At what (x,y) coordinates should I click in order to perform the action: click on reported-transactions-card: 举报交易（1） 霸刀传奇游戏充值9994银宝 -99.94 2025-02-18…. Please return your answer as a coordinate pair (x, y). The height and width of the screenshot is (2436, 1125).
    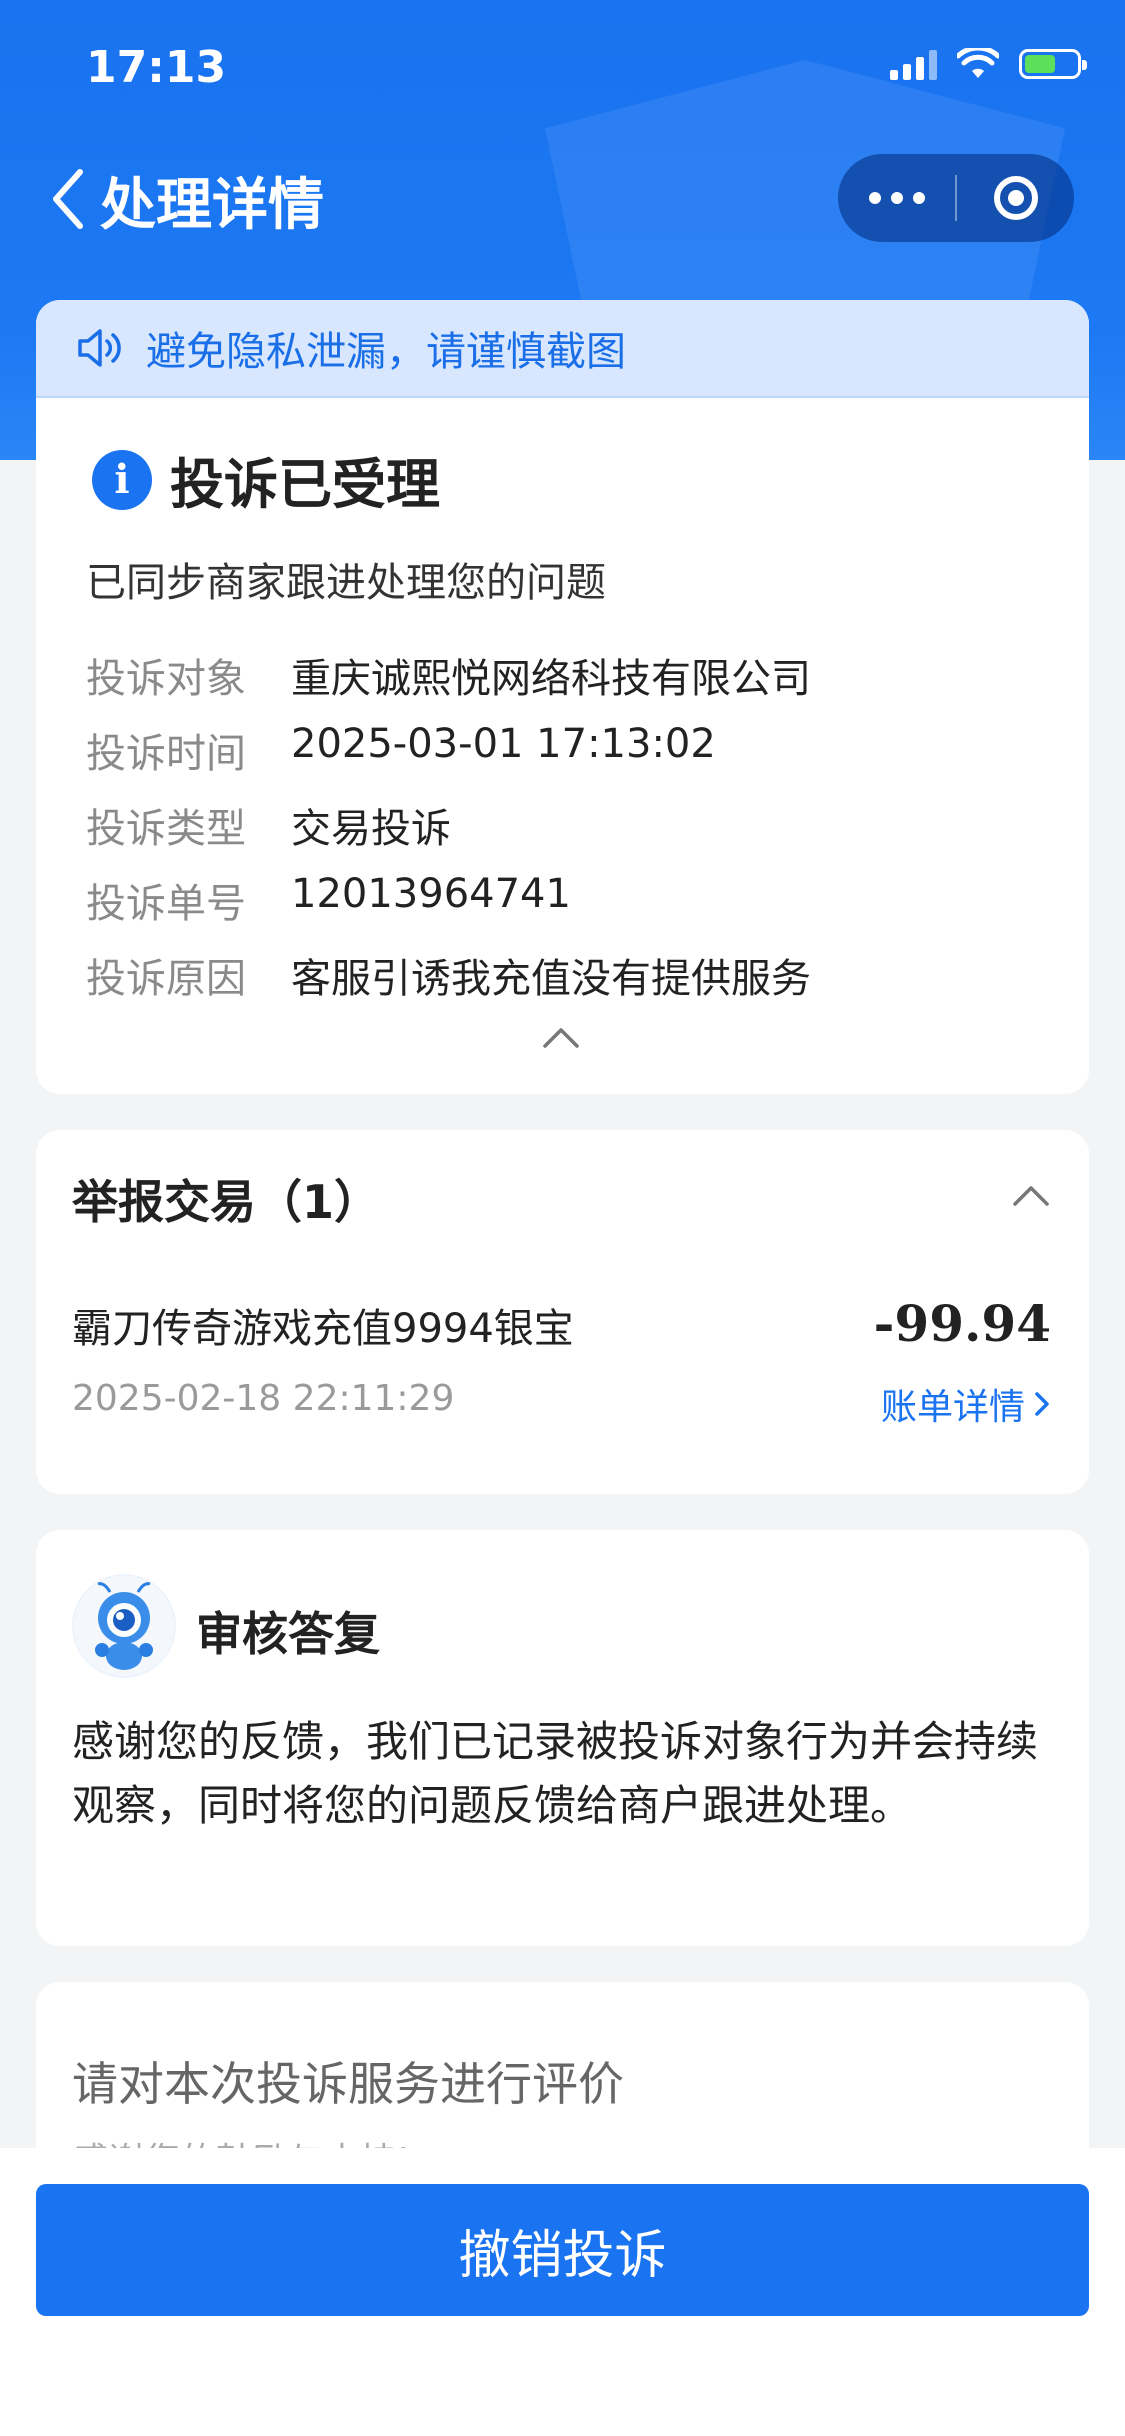
    Looking at the image, I should click on (562, 1312).